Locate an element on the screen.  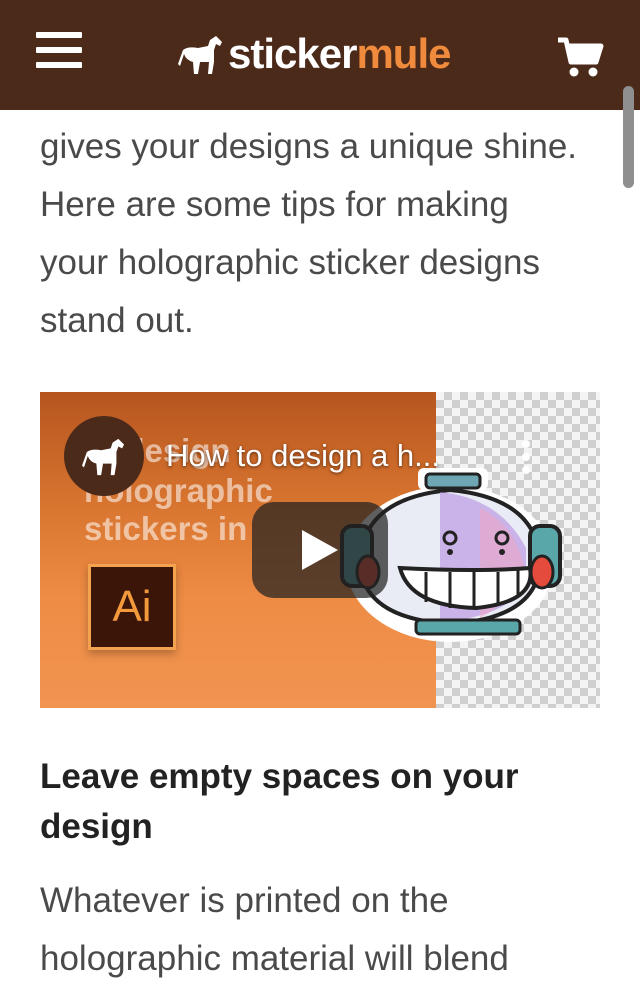
play-button is located at coordinates (320, 550).